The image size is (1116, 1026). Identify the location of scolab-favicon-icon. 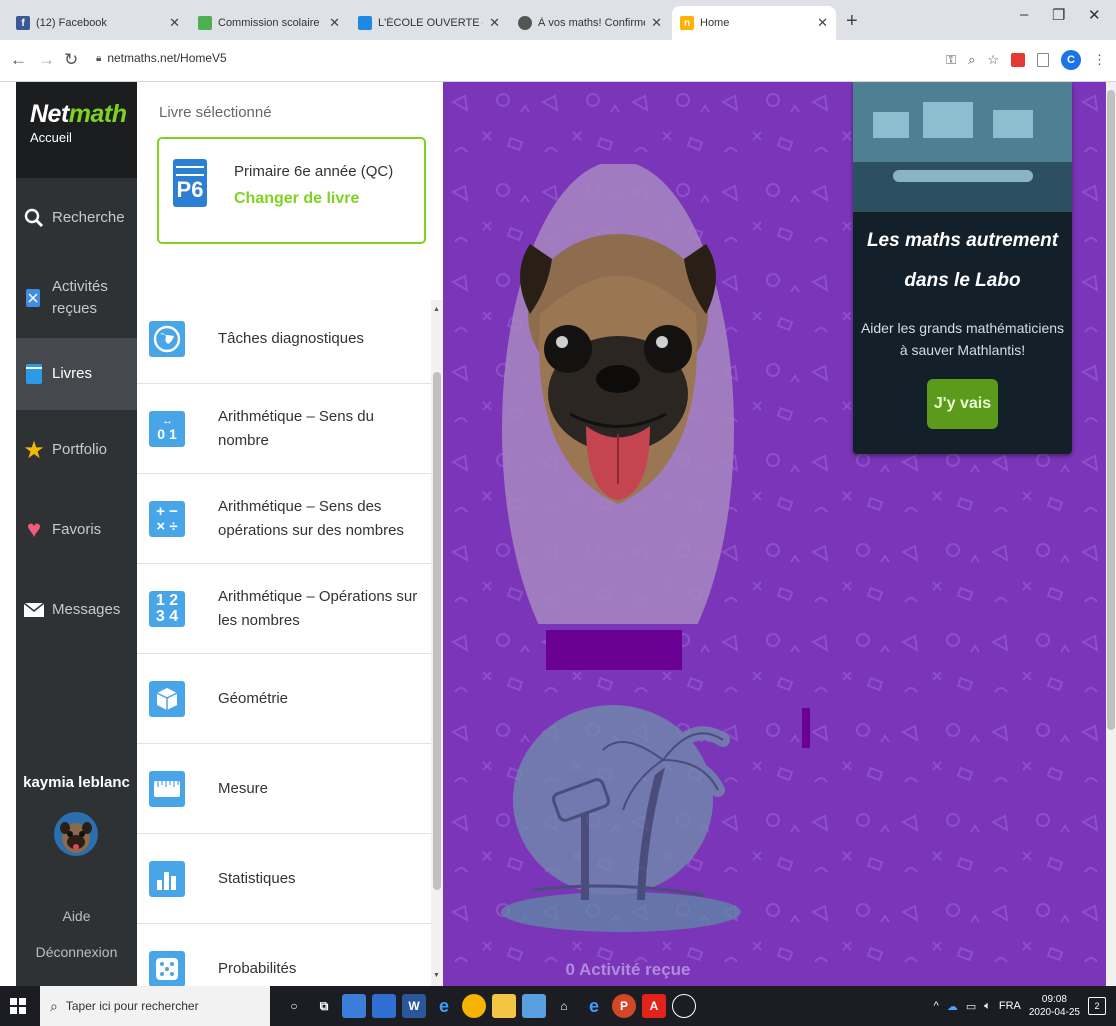
(525, 23).